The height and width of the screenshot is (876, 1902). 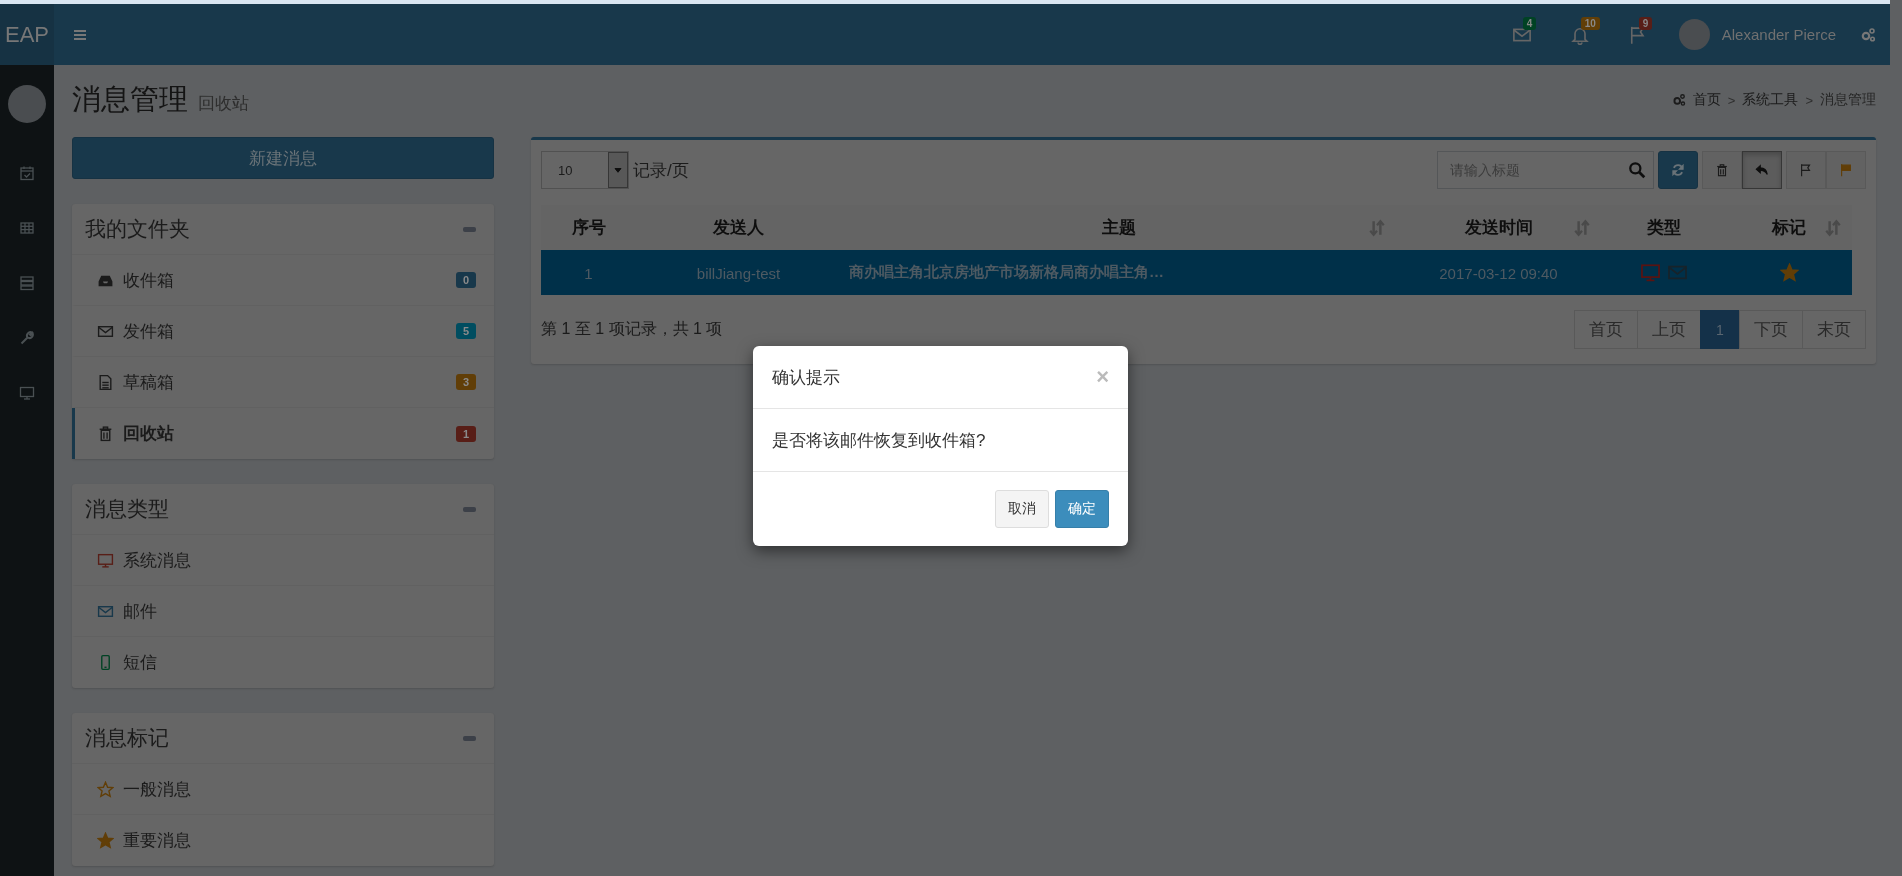 What do you see at coordinates (465, 382) in the screenshot?
I see `count-badge: 3` at bounding box center [465, 382].